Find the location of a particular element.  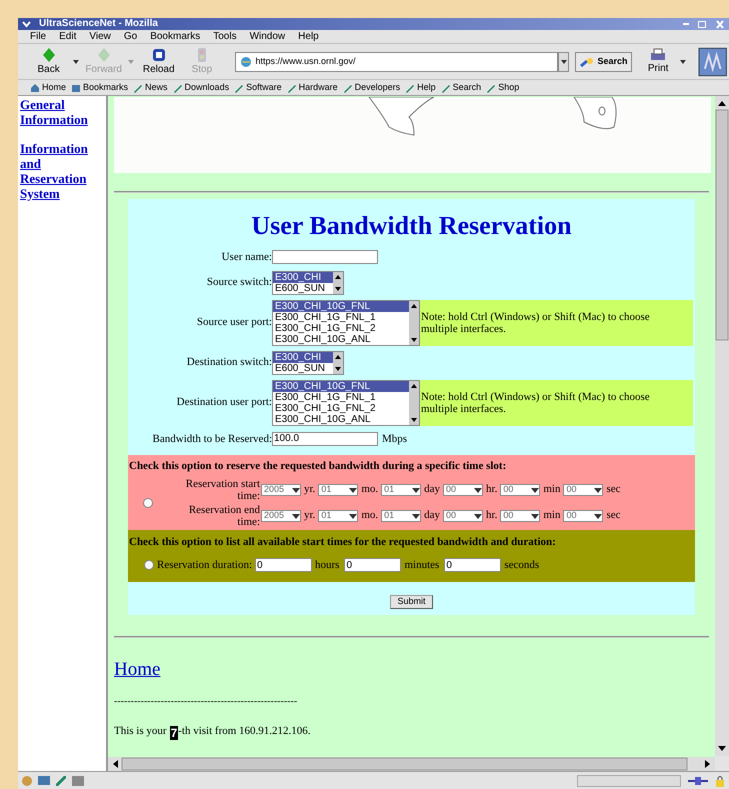

bookmark-link: Hardware is located at coordinates (312, 87).